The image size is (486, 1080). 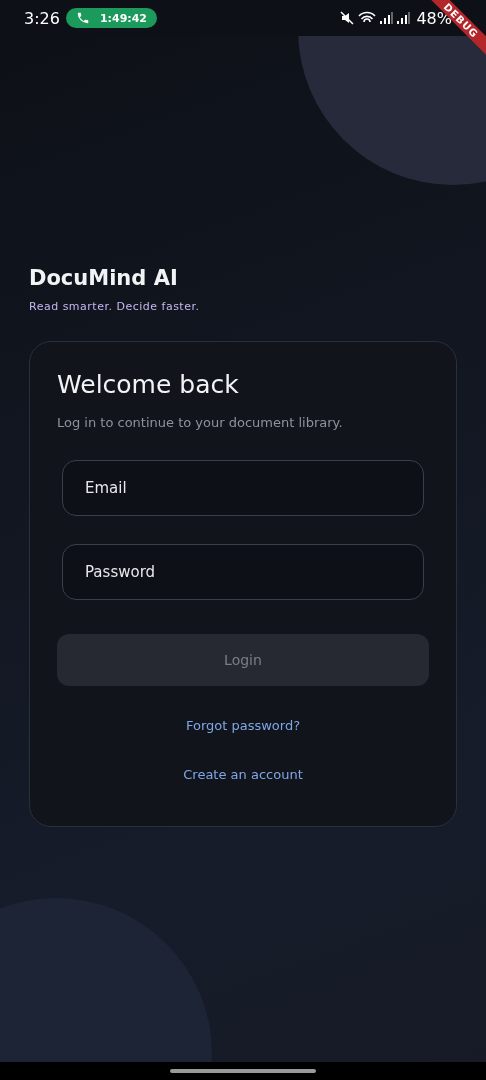 I want to click on app-title: DocuMind AI, so click(x=104, y=278).